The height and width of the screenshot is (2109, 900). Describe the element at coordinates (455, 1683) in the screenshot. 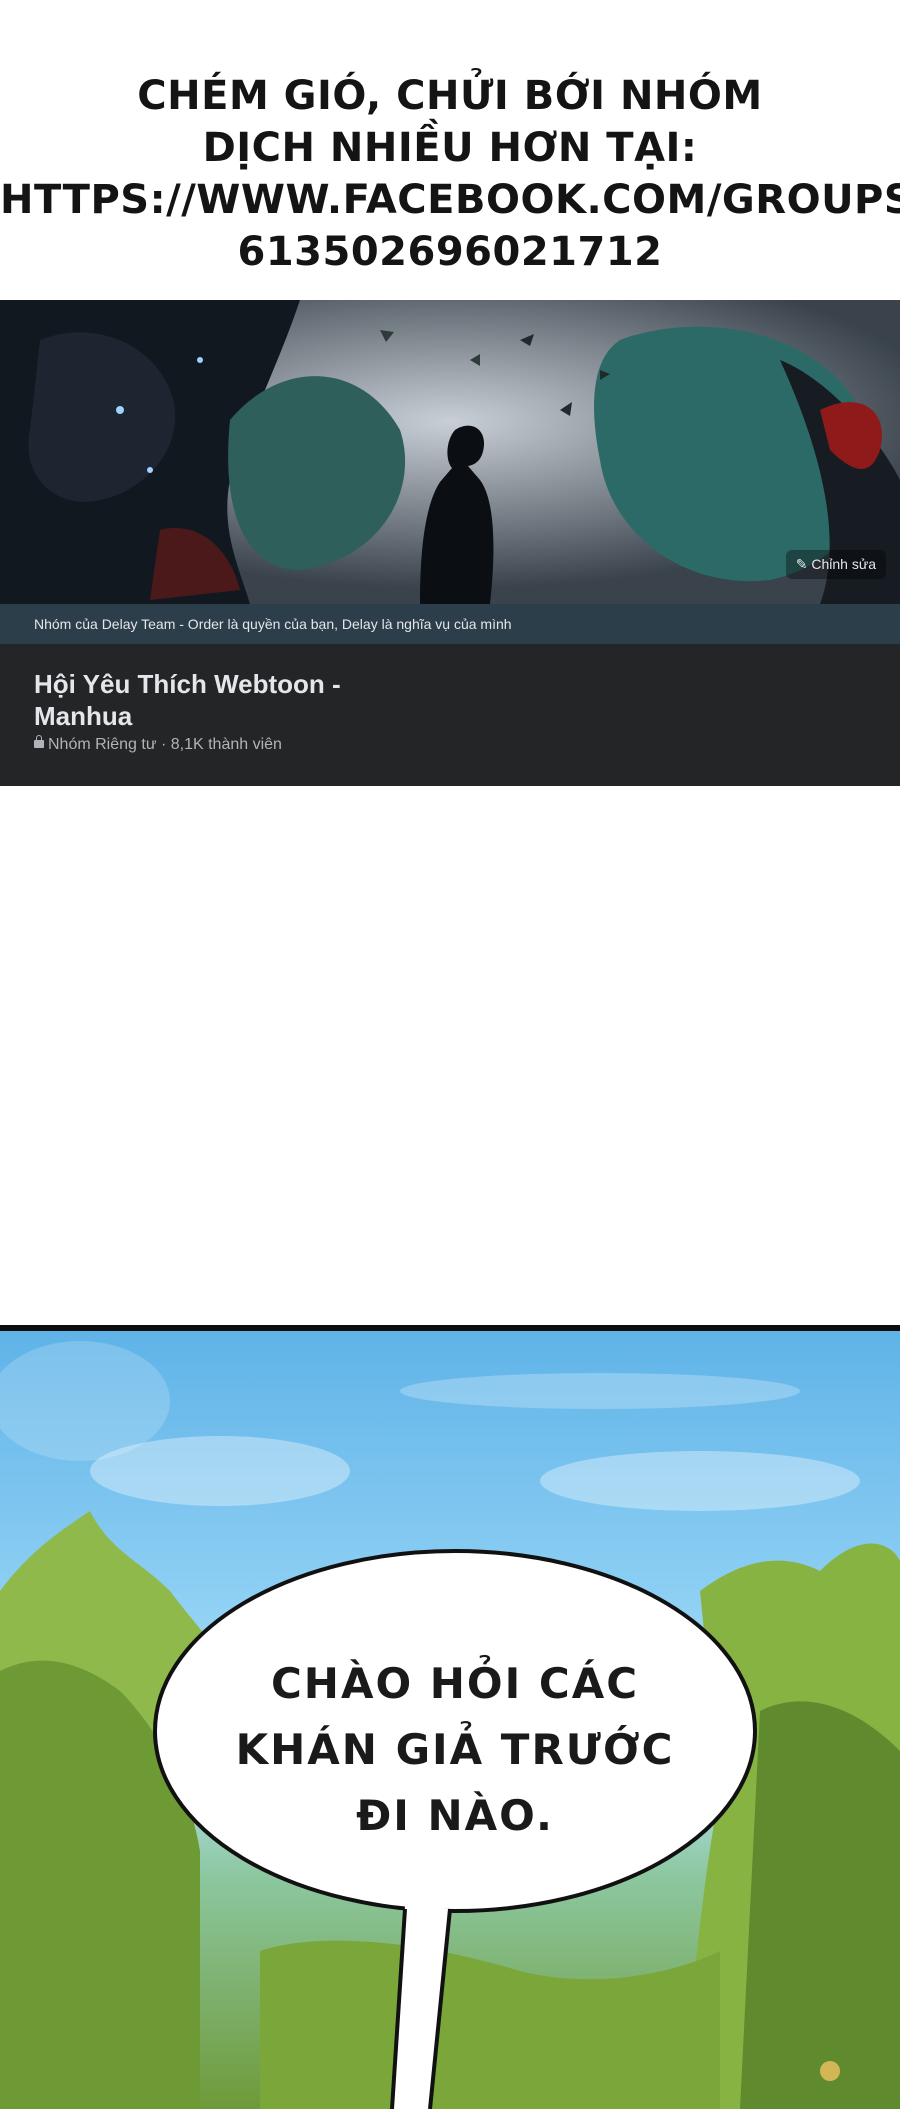

I see `speech-line-1: CHÀO HỎI CÁC` at that location.